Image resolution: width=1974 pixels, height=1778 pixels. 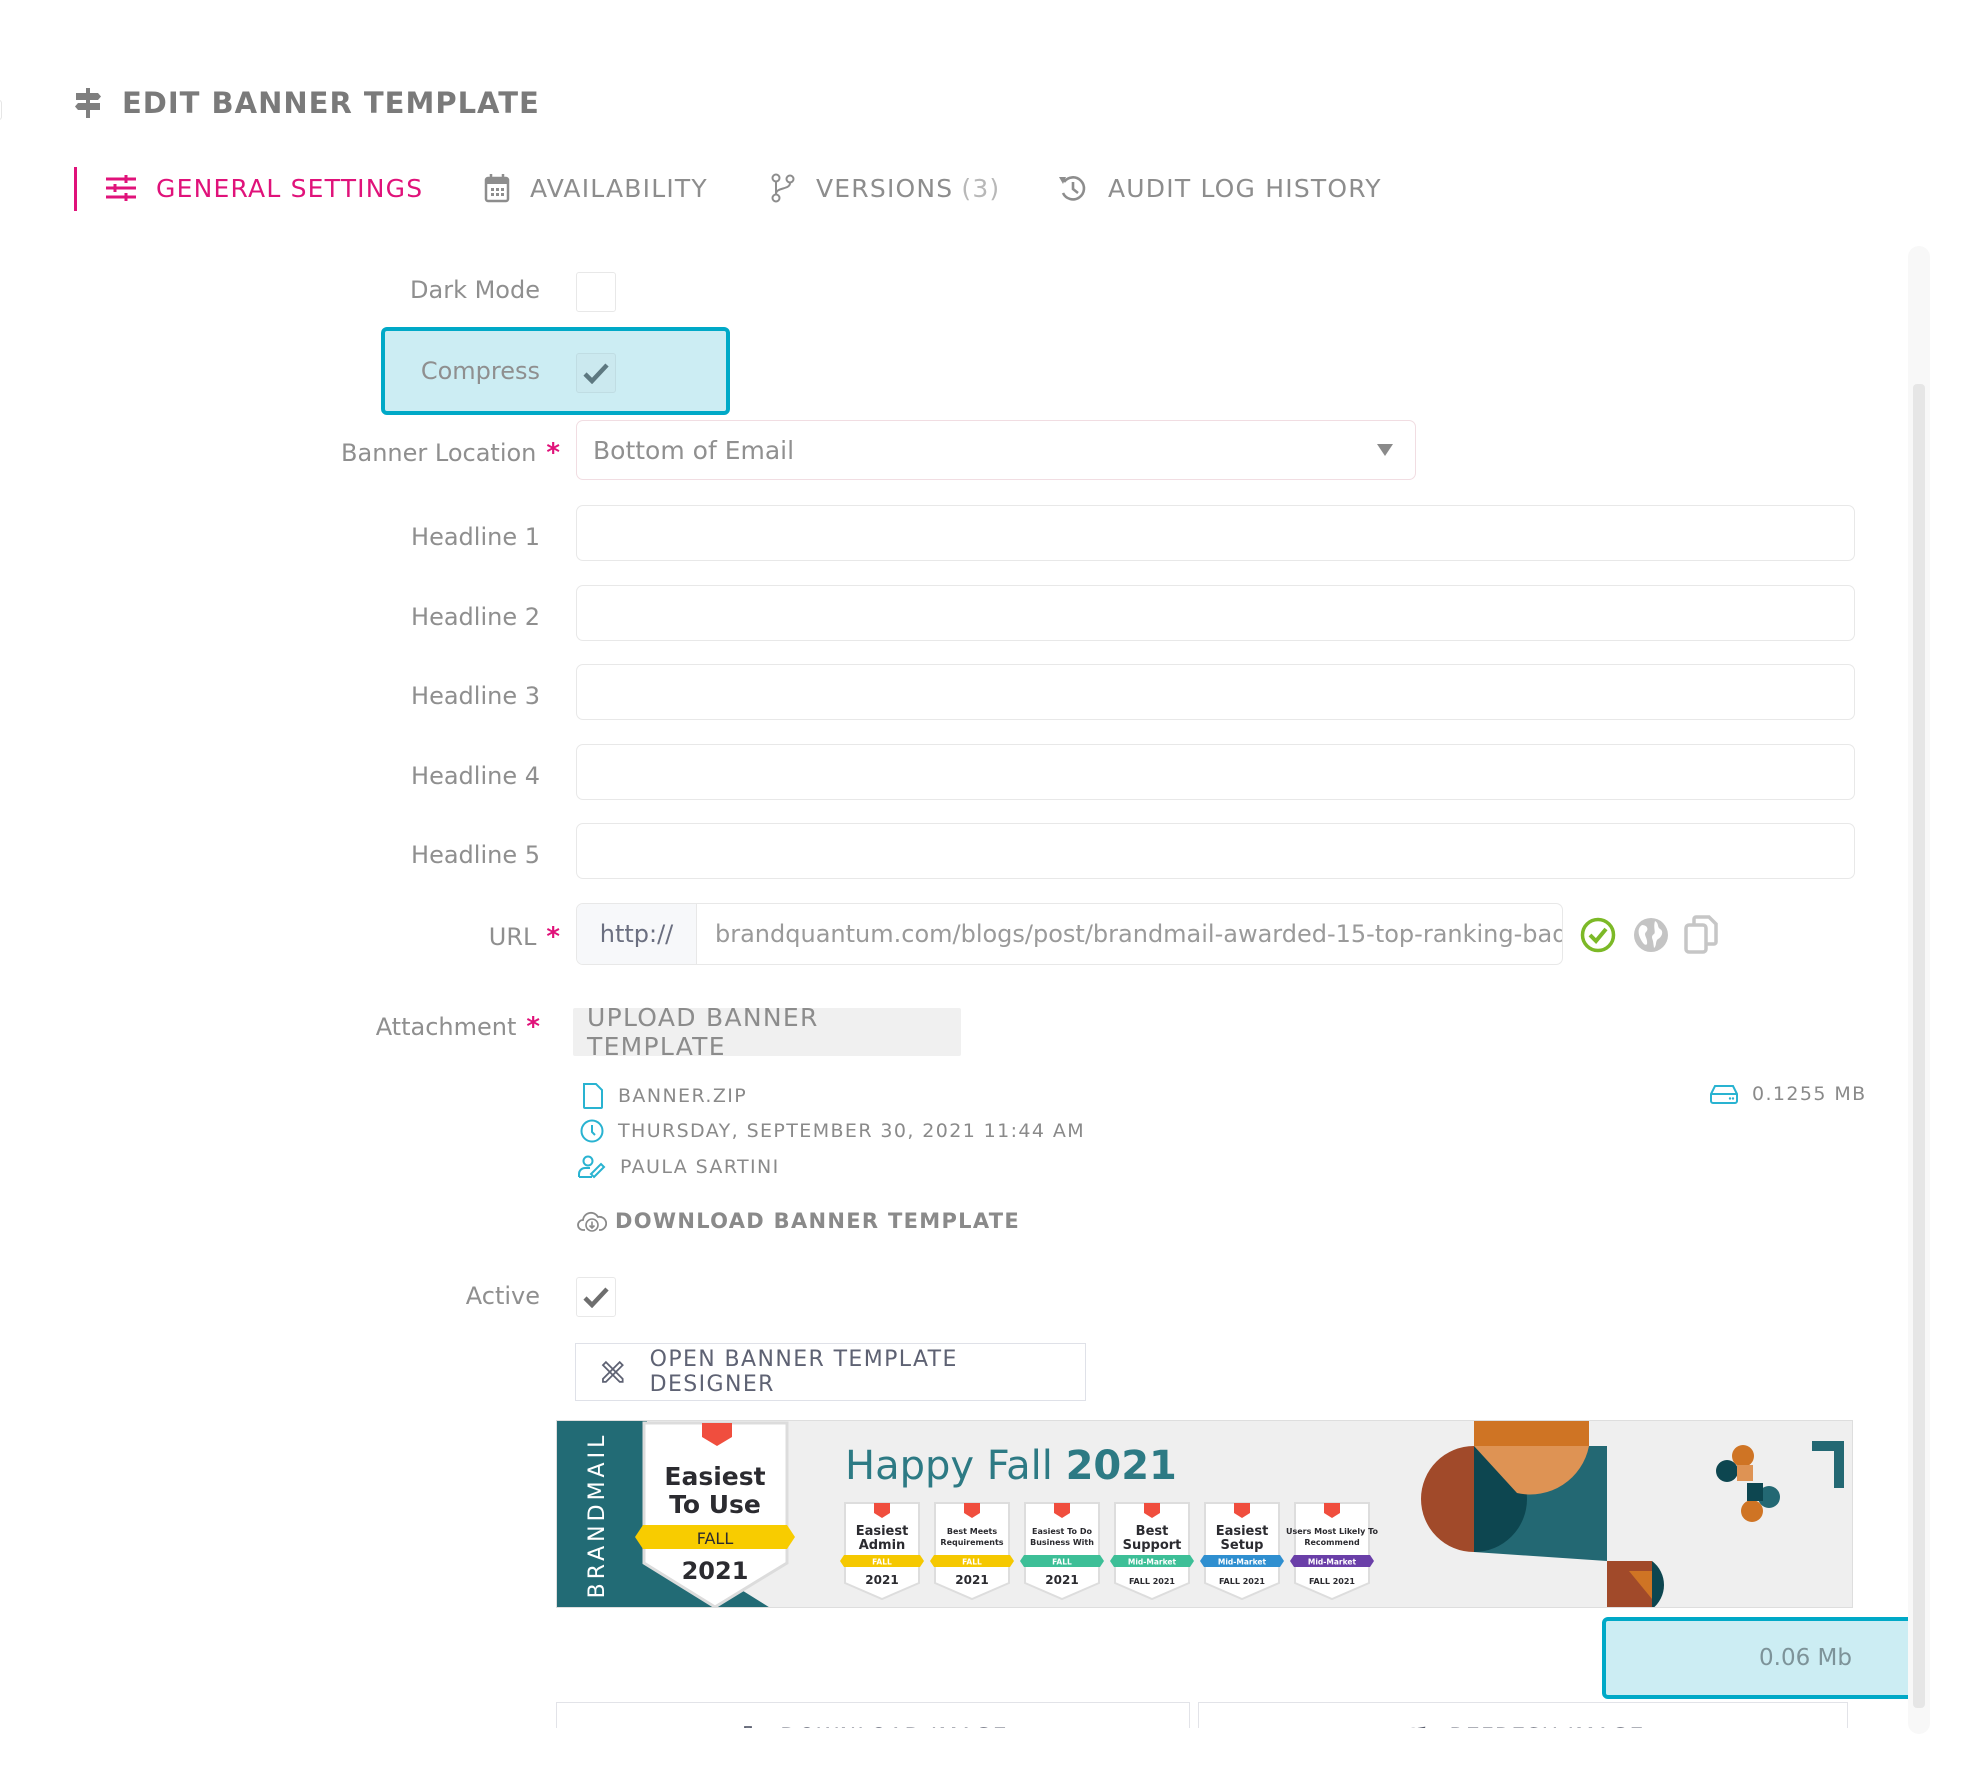 I want to click on attachment-file-name: BANNER.ZIP, so click(x=664, y=1096).